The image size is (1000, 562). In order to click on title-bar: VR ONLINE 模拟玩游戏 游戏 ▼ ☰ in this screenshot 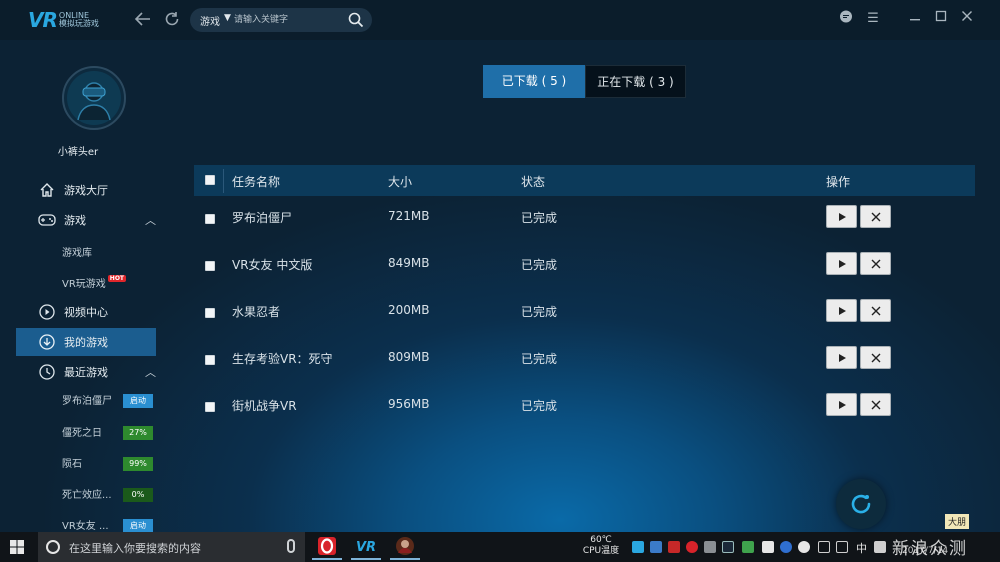, I will do `click(500, 20)`.